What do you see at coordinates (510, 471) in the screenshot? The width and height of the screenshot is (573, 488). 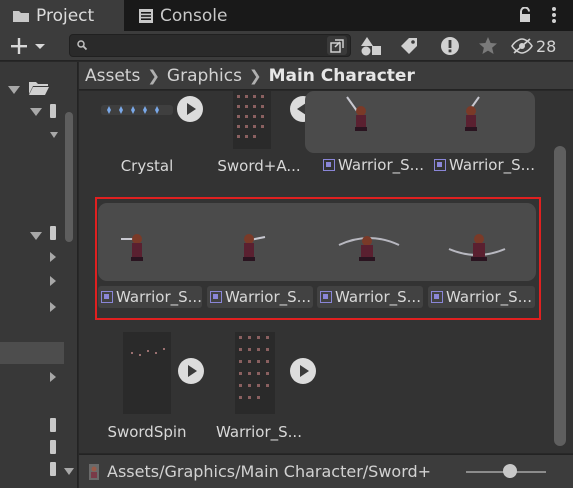 I see `icon-size-slider-knob` at bounding box center [510, 471].